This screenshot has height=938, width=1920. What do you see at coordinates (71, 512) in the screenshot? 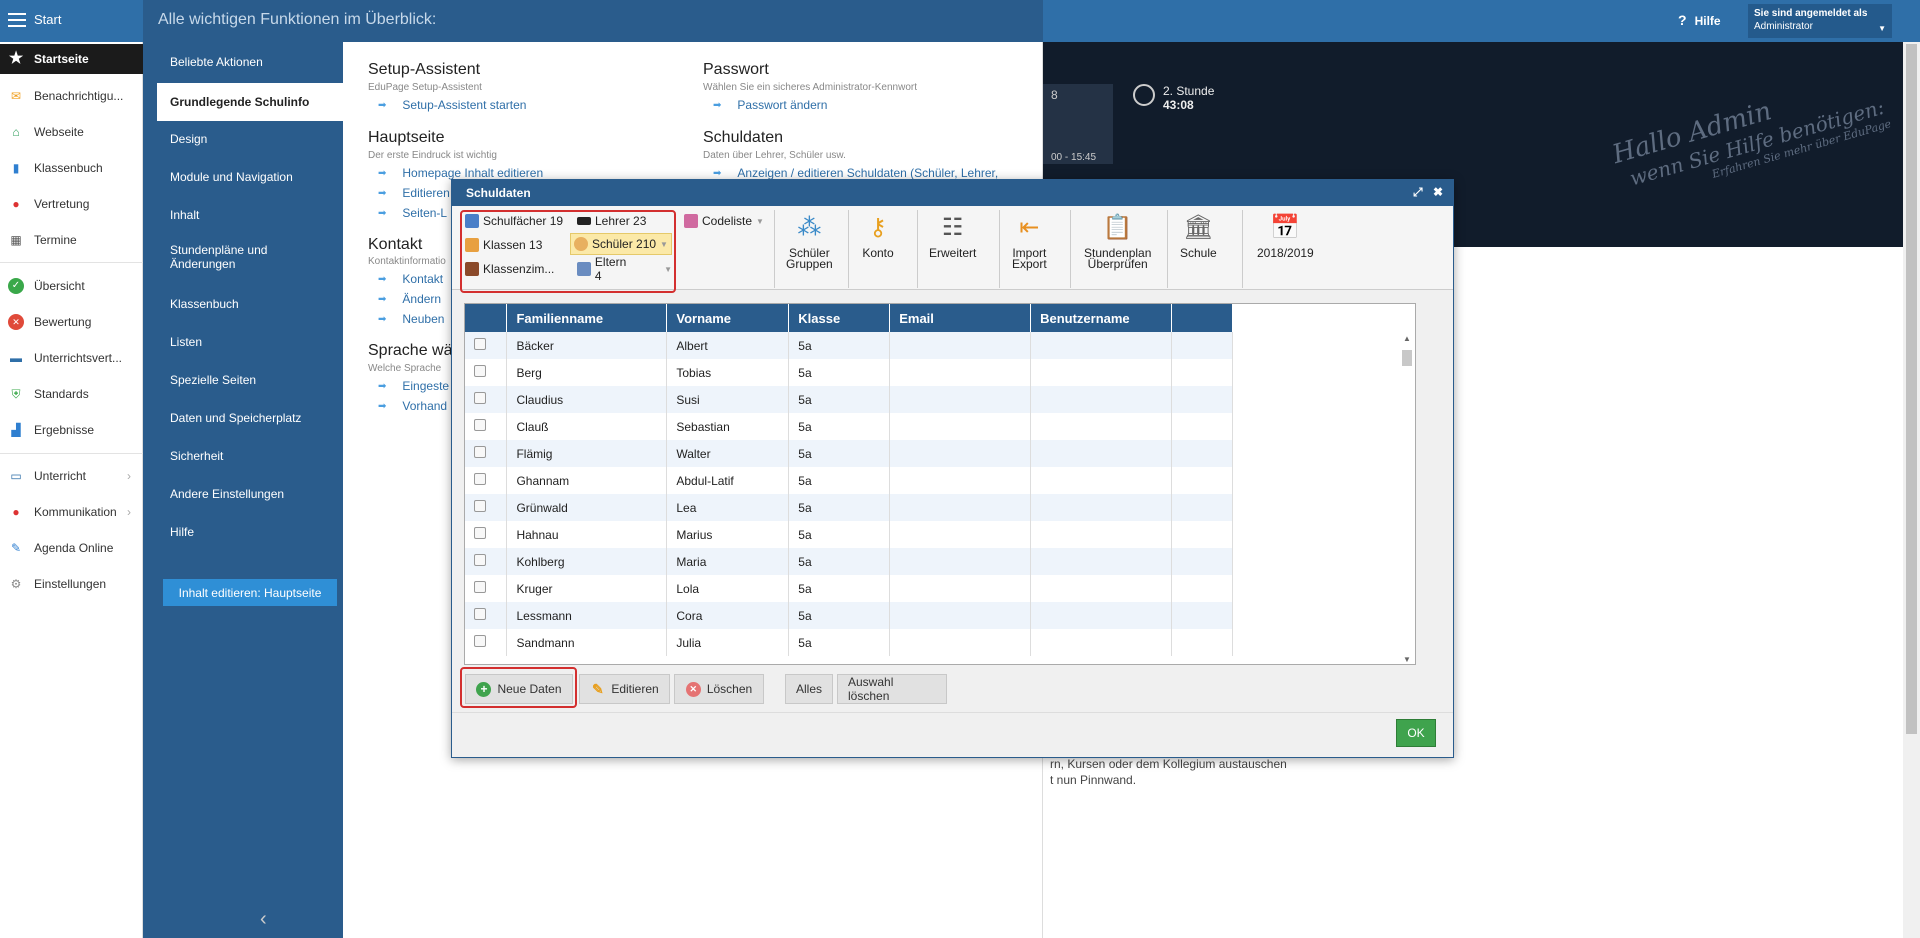
I see `sidebar-item-kommunikation: ● Kommunikation ›` at bounding box center [71, 512].